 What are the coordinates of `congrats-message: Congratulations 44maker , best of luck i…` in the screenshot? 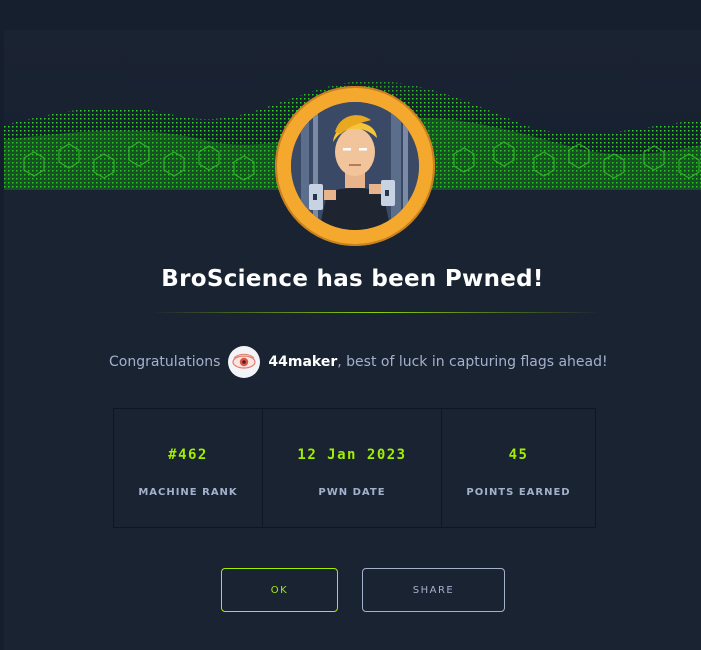 It's located at (358, 362).